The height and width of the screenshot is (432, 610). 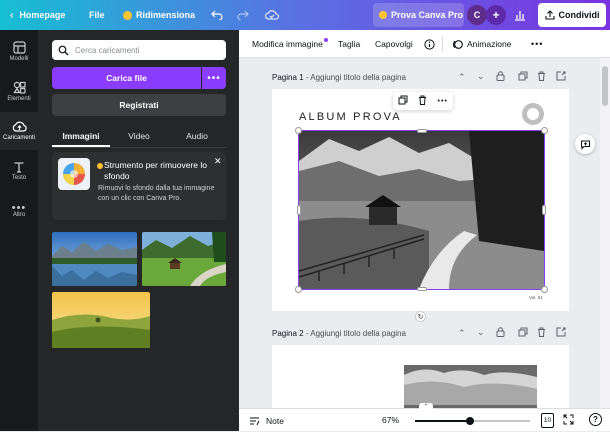 I want to click on background-remover-illustration, so click(x=74, y=174).